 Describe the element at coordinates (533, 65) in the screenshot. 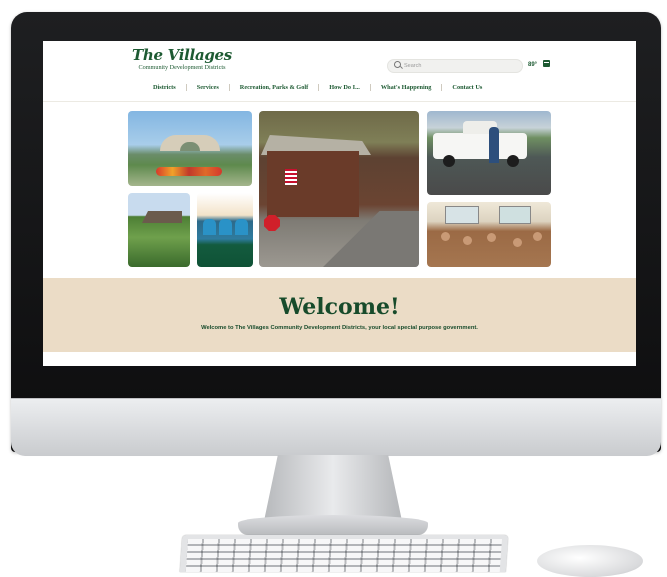

I see `weather-temperature: 89°` at that location.